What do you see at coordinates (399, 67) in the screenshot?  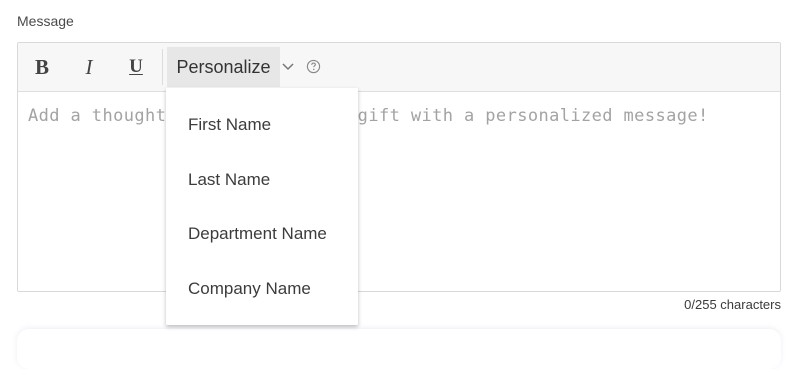 I see `editor-toolbar: B I U Personalize` at bounding box center [399, 67].